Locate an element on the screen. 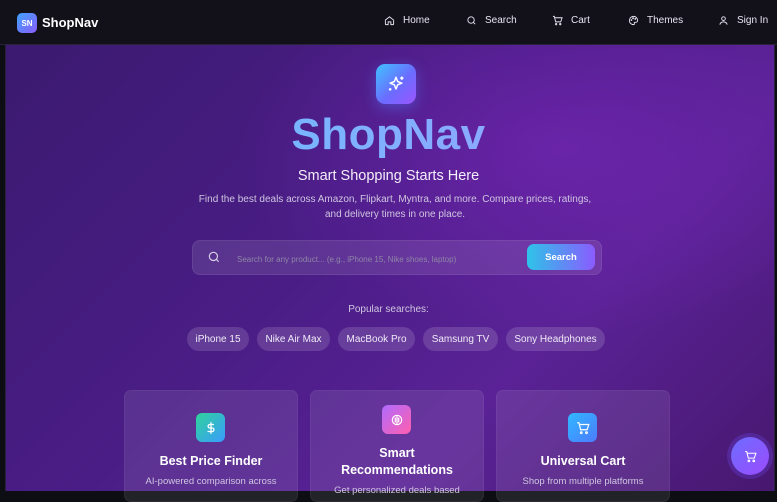  hero-title: ShopNav is located at coordinates (388, 135).